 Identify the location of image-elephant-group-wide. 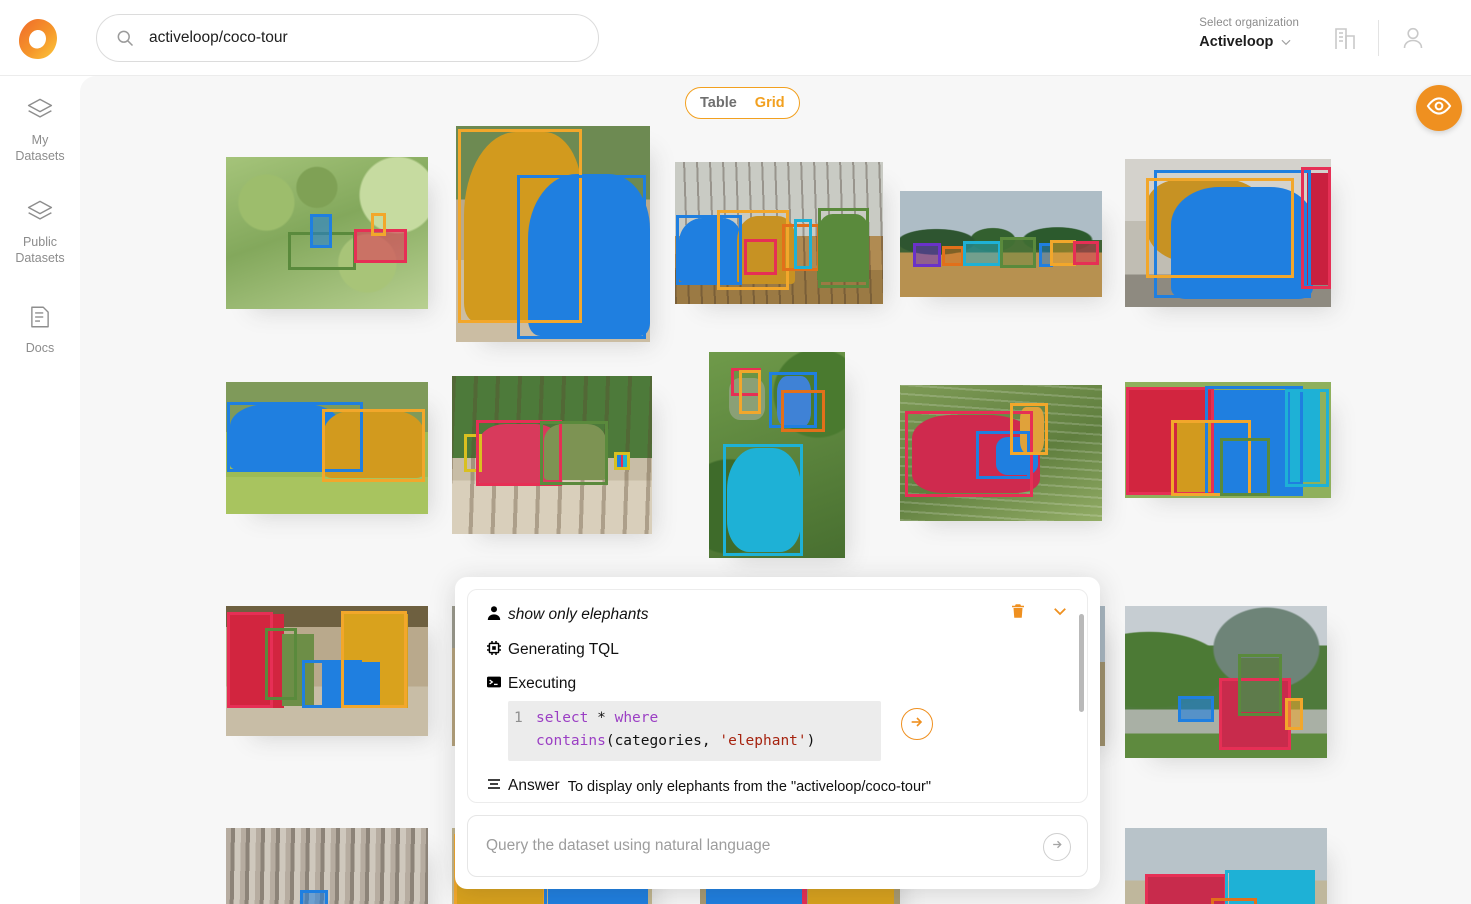
(1228, 440).